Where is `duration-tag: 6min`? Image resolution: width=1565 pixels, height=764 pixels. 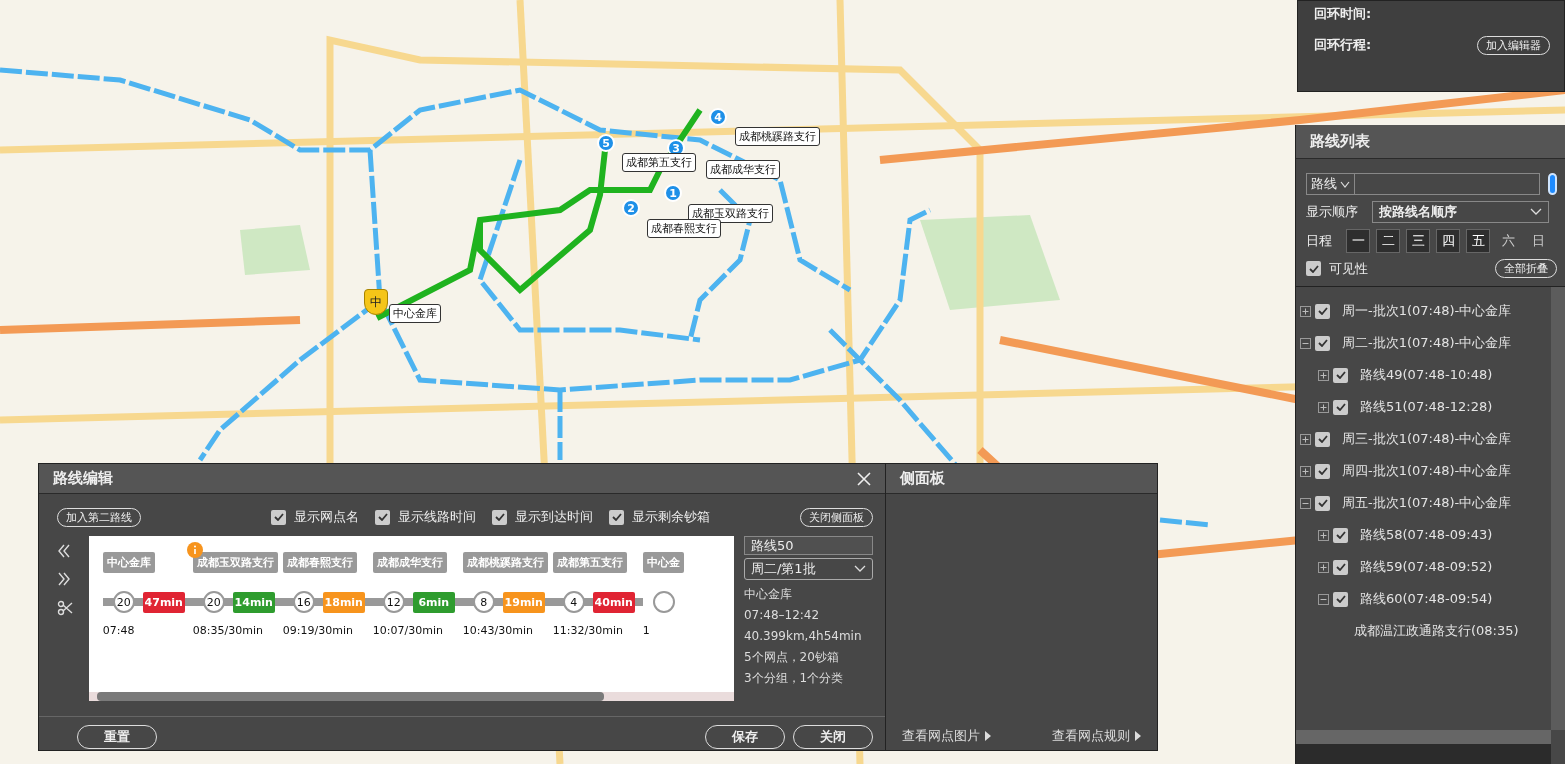 duration-tag: 6min is located at coordinates (433, 602).